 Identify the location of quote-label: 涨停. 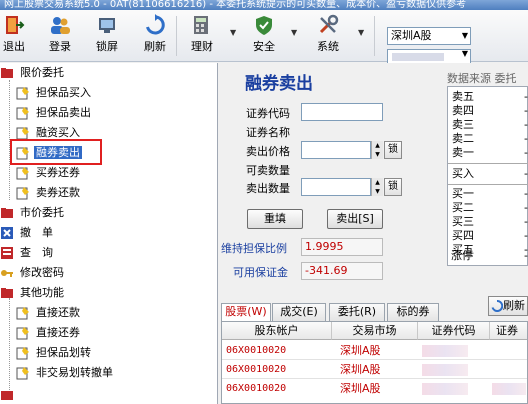
(462, 255).